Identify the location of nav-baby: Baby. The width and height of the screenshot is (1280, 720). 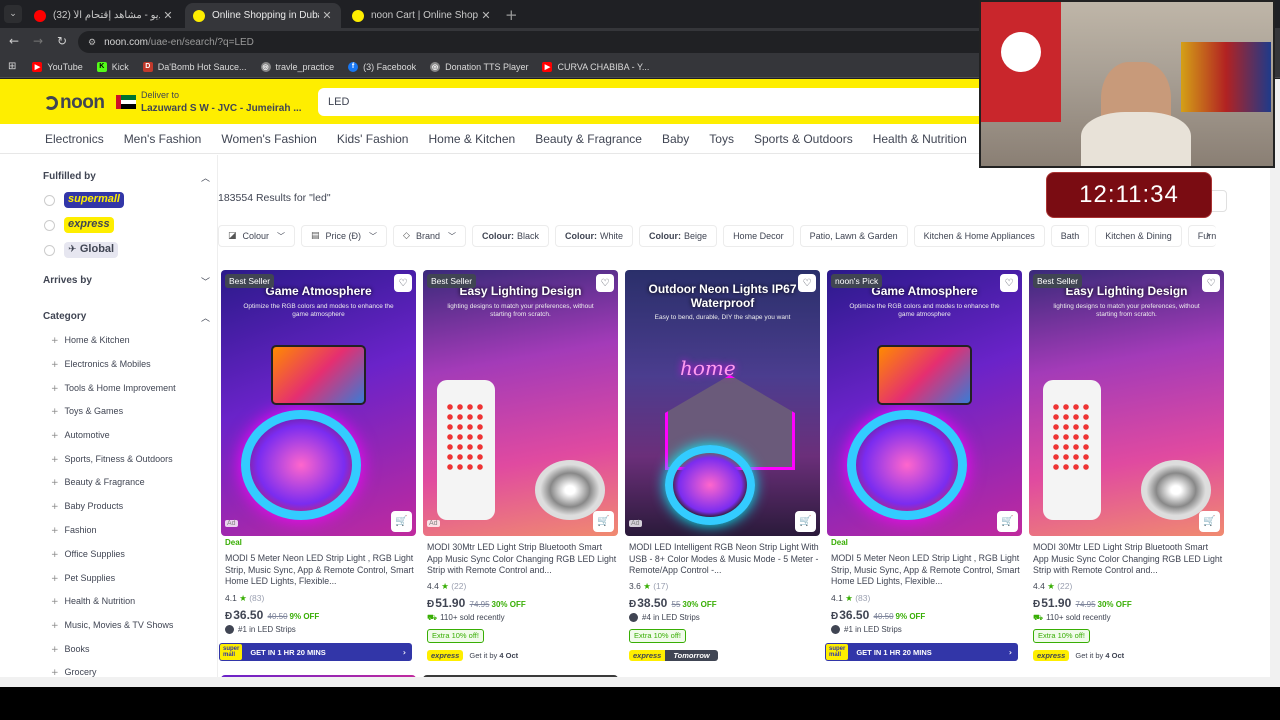
(675, 139).